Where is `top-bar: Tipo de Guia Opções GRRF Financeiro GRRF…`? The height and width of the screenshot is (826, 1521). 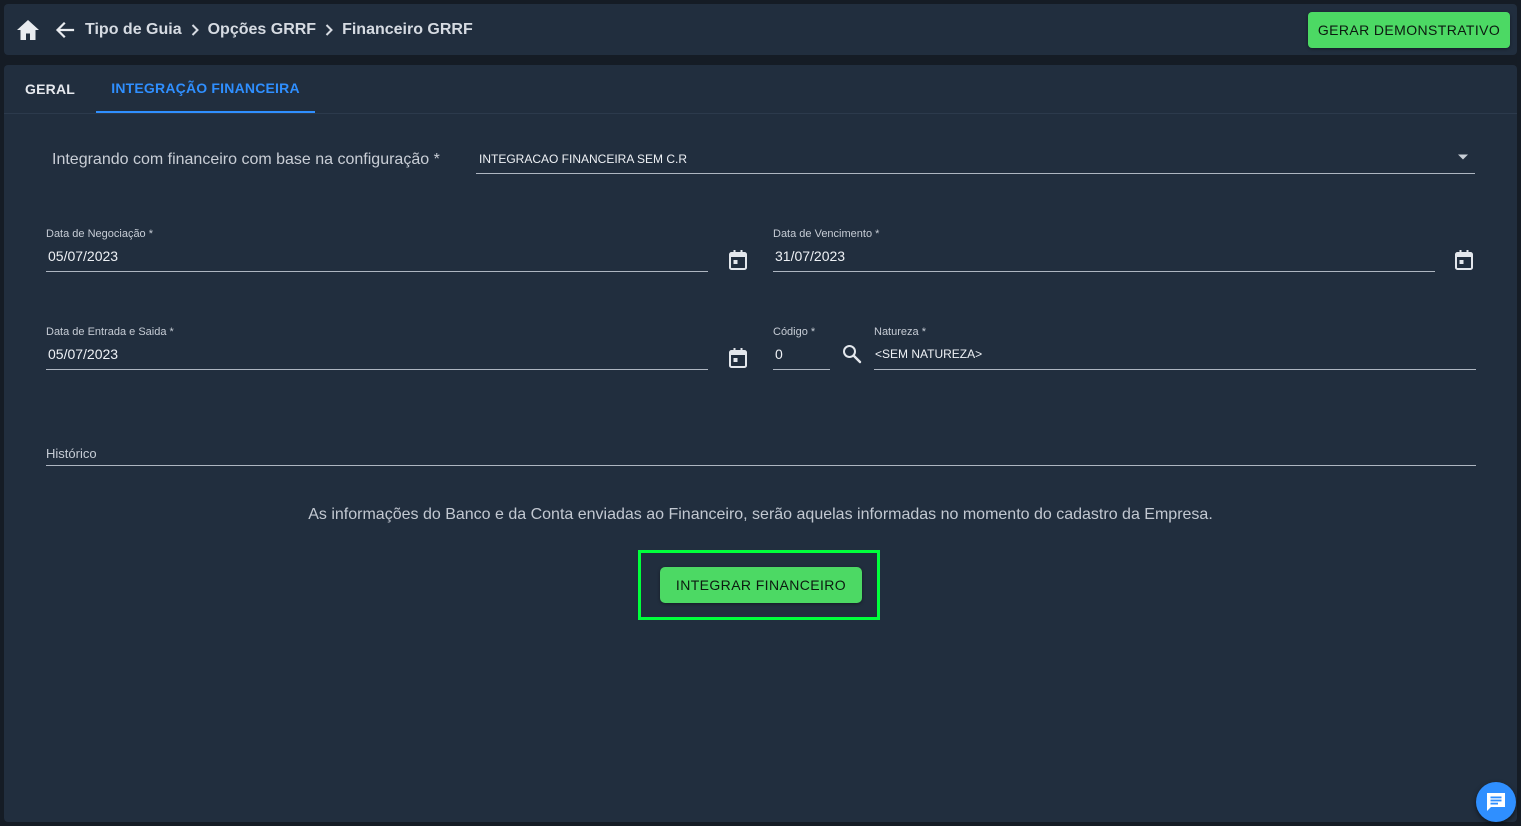
top-bar: Tipo de Guia Opções GRRF Financeiro GRRF… is located at coordinates (760, 29).